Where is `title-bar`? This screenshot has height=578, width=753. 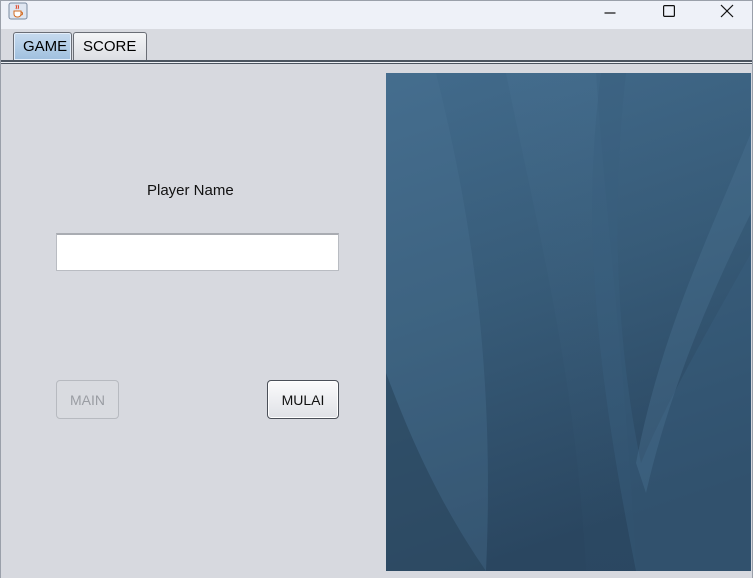 title-bar is located at coordinates (376, 15).